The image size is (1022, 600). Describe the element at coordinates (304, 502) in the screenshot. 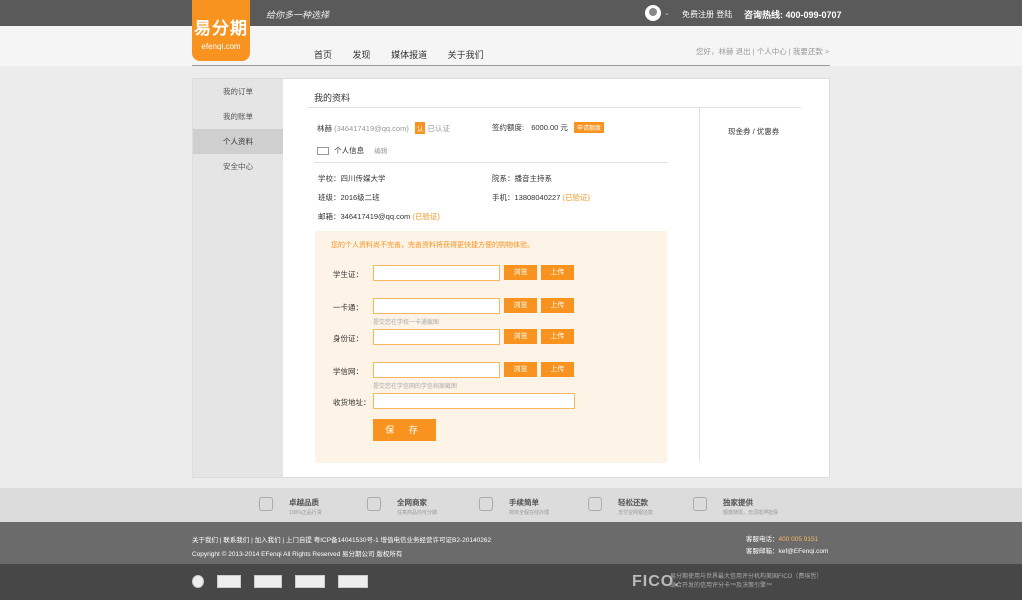

I see `feature-title: 卓越品质` at that location.